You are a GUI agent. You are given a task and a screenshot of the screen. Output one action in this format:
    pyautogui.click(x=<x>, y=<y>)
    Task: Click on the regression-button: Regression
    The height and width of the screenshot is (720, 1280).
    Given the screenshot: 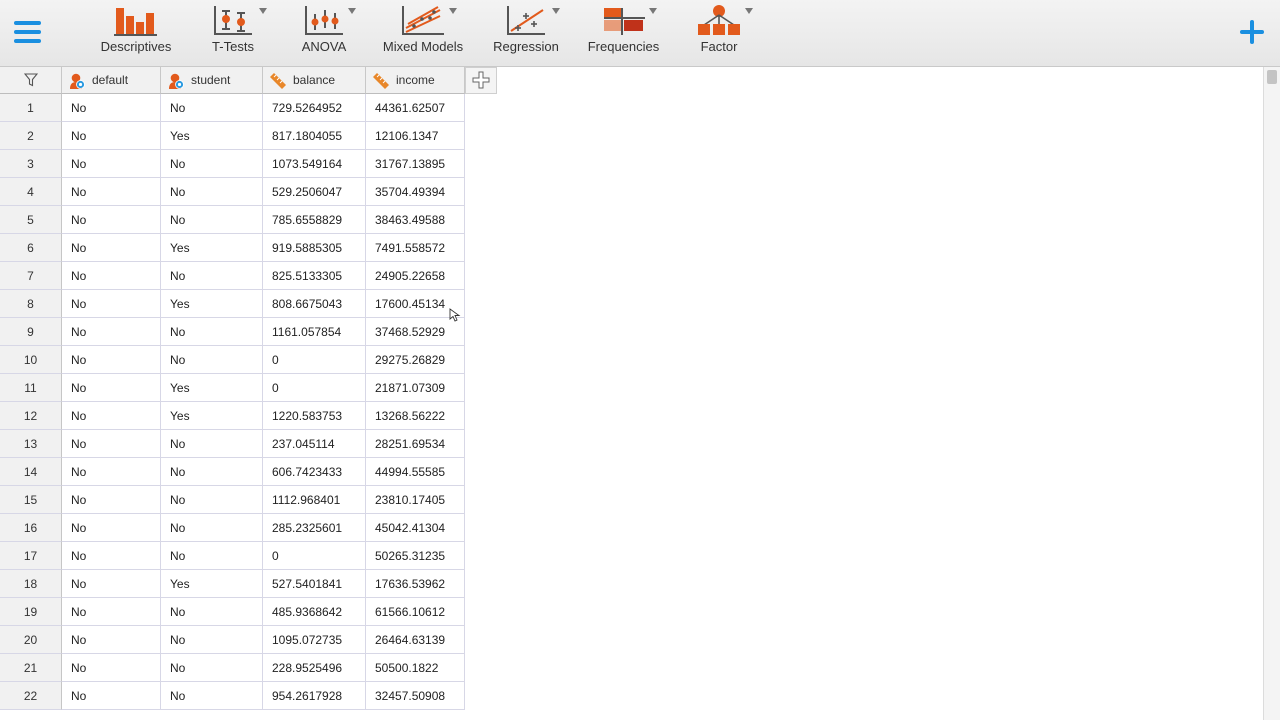 What is the action you would take?
    pyautogui.click(x=526, y=33)
    